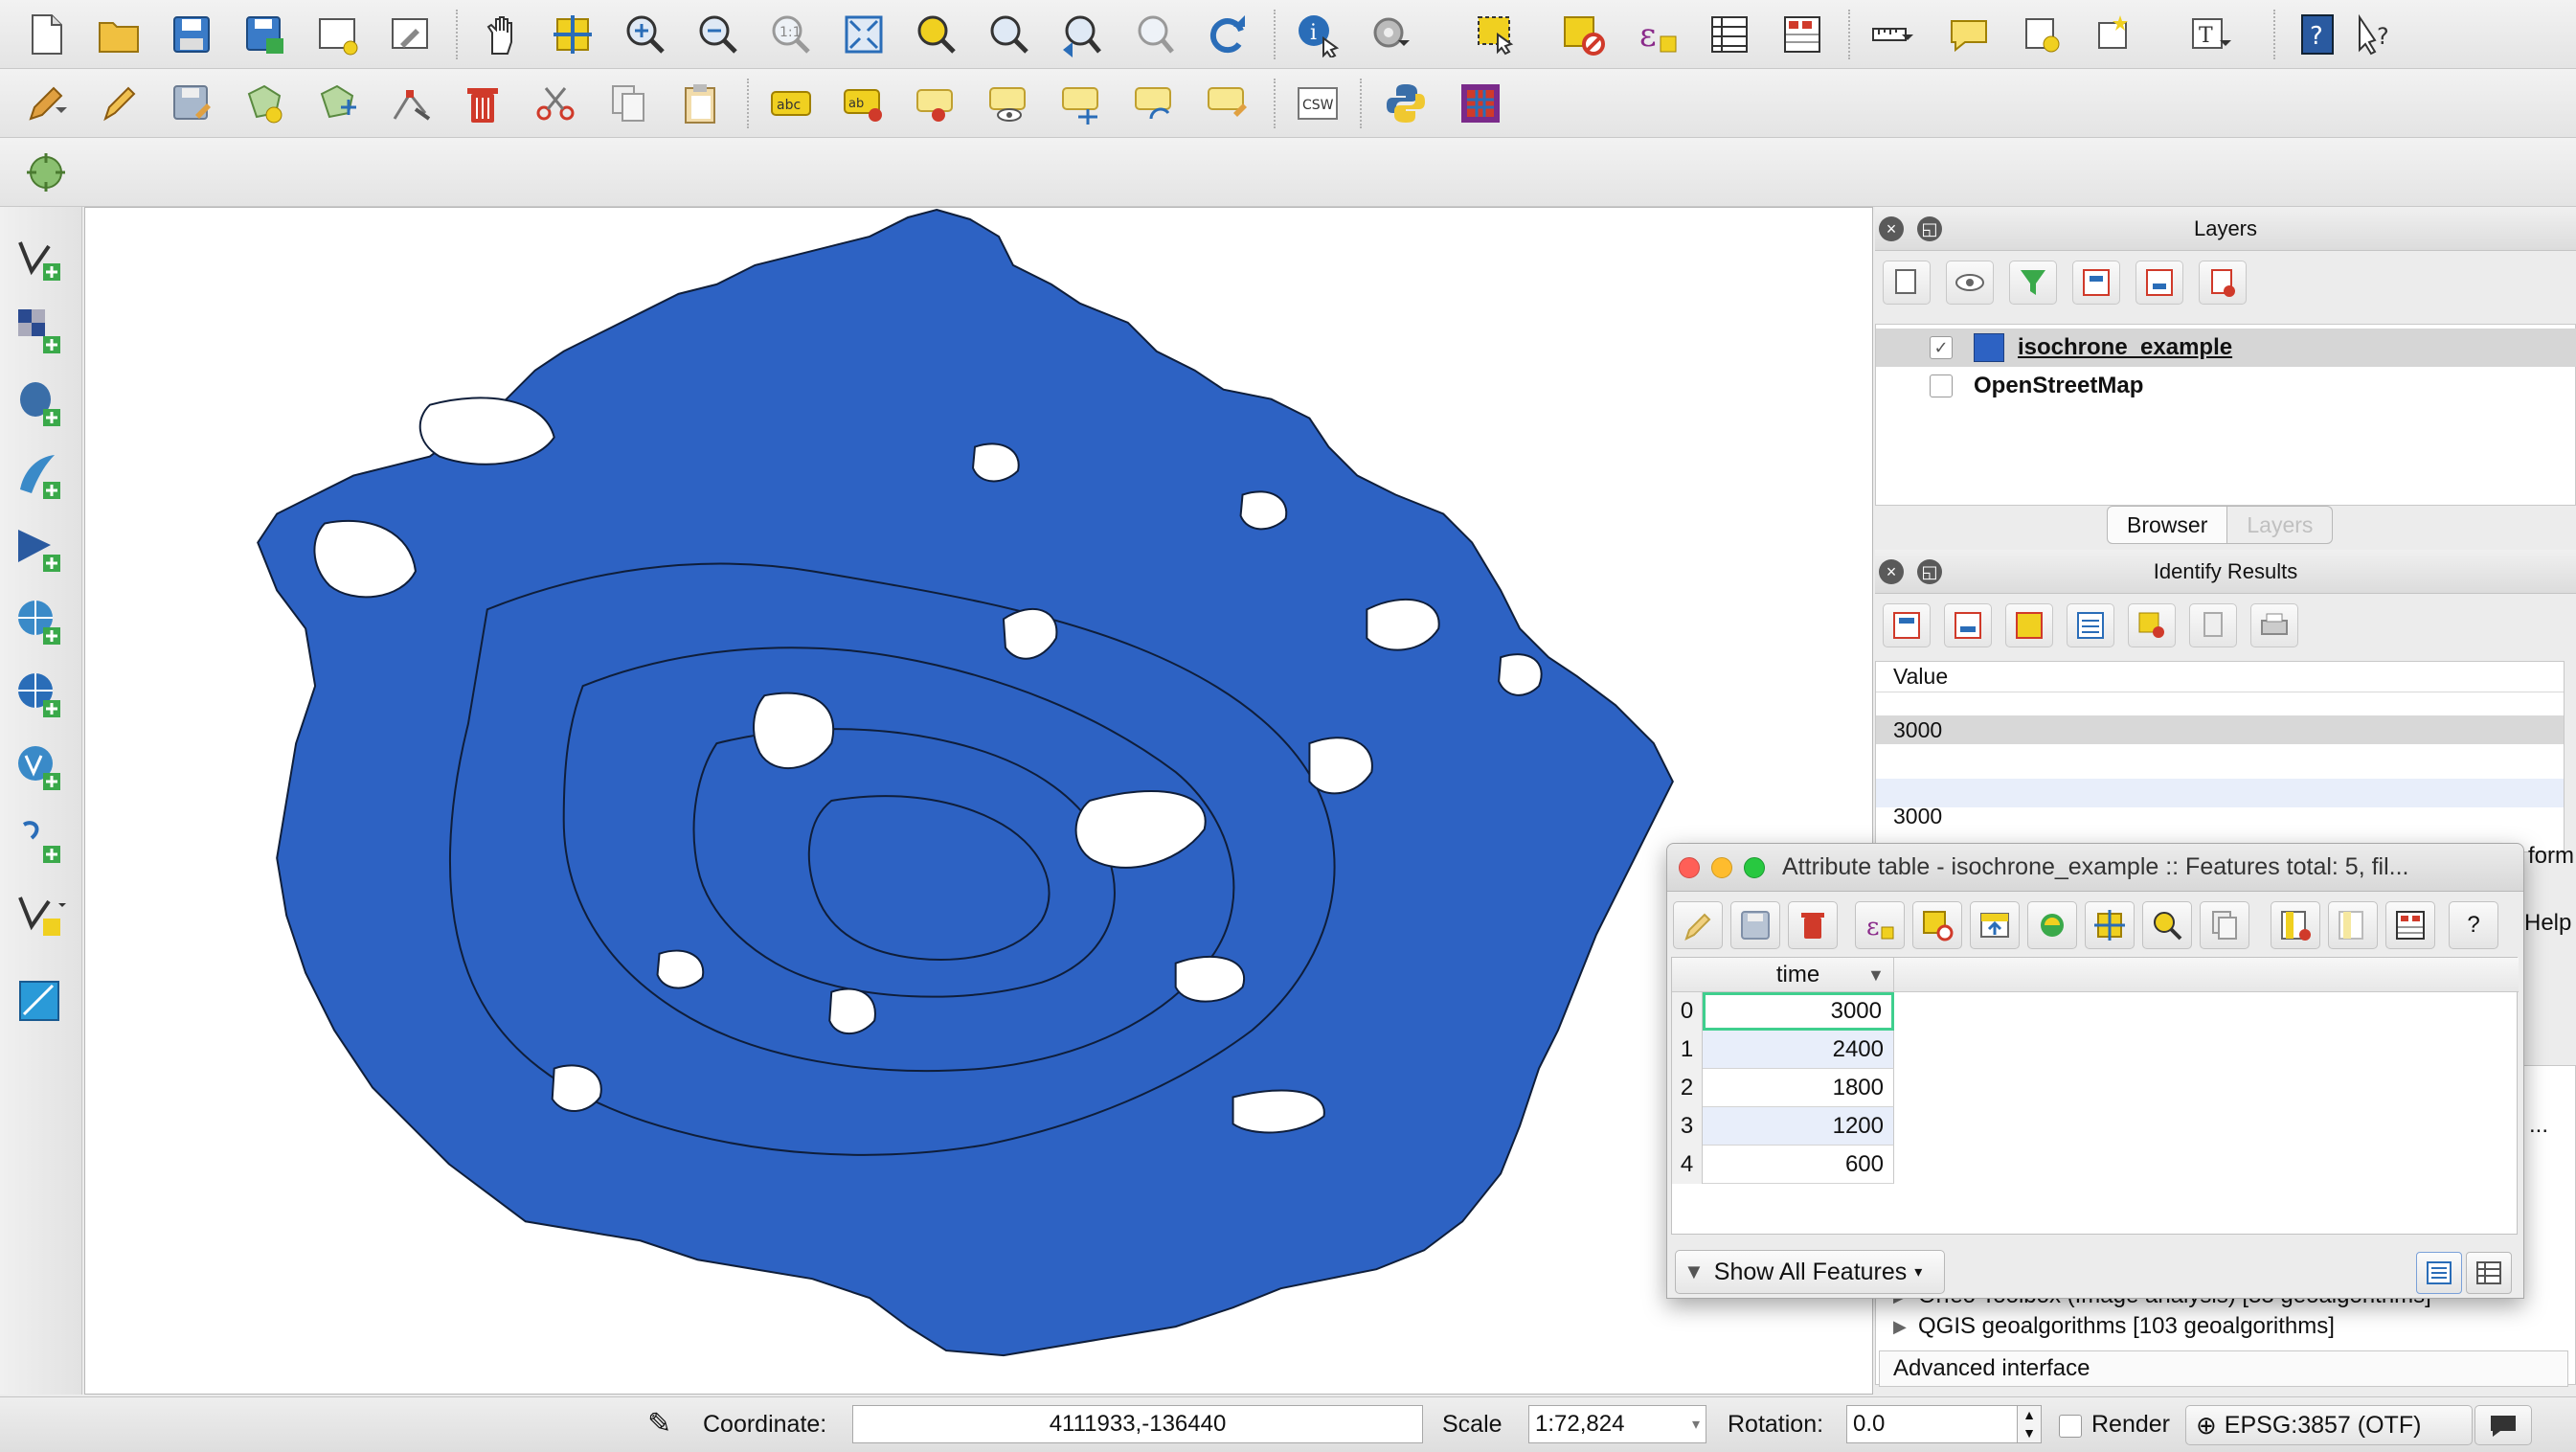  Describe the element at coordinates (1891, 228) in the screenshot. I see `close-layers-panel-icon: ×` at that location.